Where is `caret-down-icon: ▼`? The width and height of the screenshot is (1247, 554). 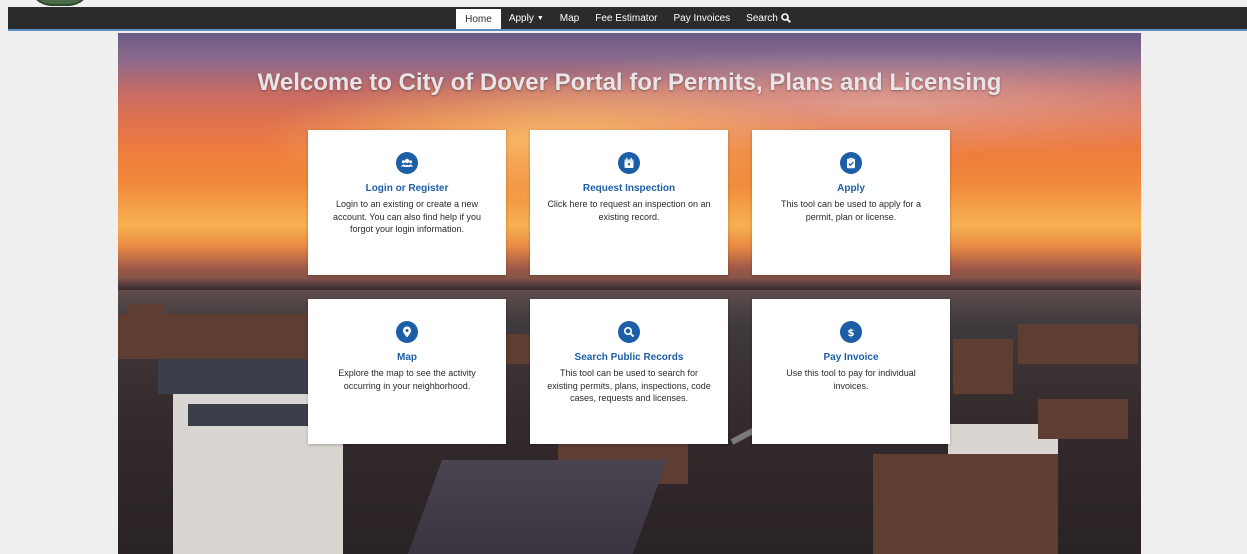
caret-down-icon: ▼ is located at coordinates (540, 18).